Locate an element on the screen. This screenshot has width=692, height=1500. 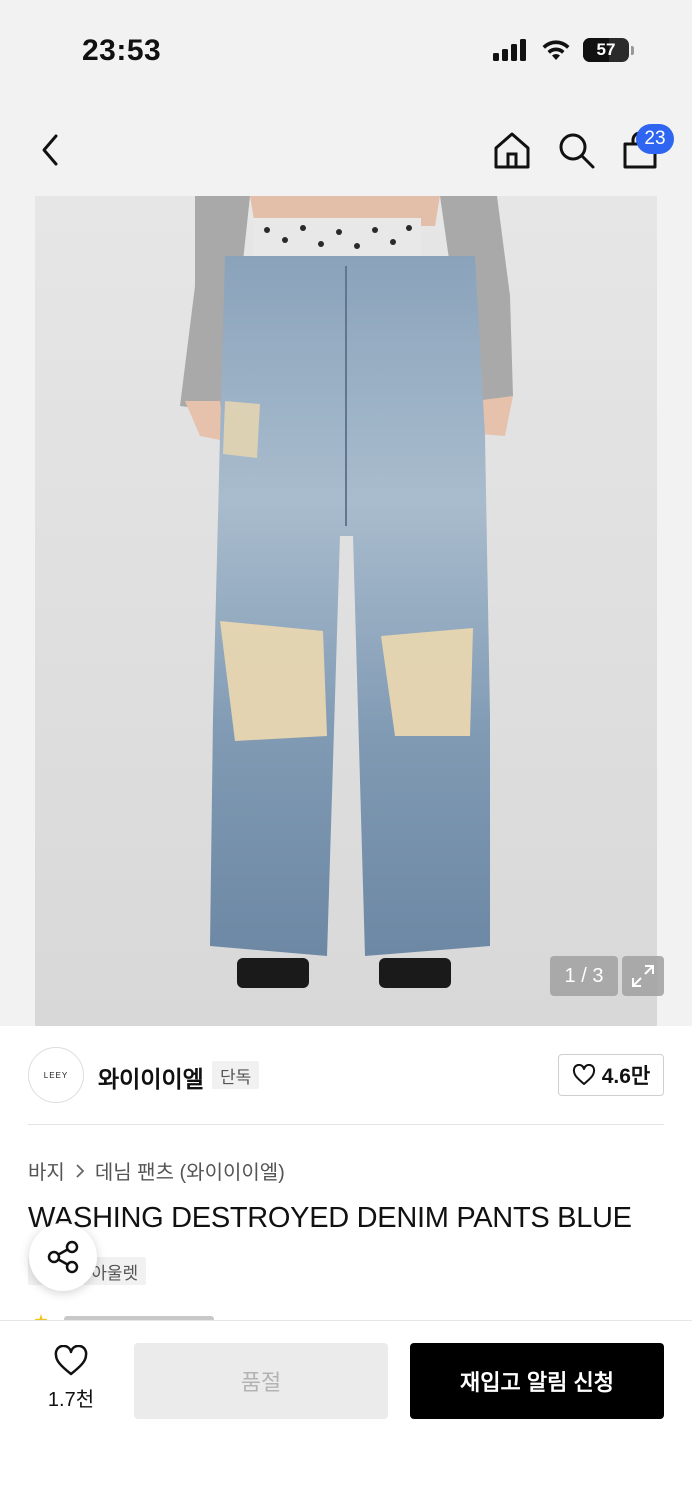
bottom-action-bar: 1.7천 품절 재입고 알림 신청 is located at coordinates (346, 1410).